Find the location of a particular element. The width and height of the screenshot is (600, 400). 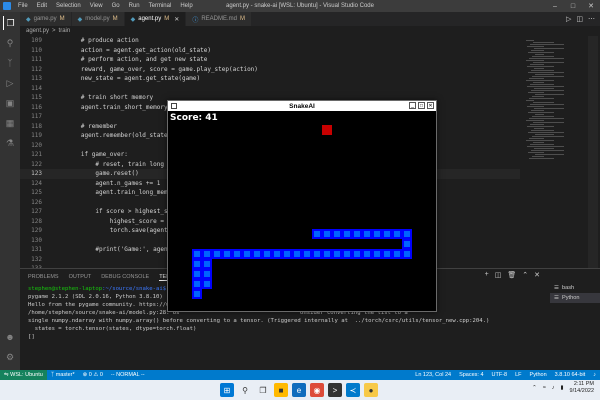

search-icon: ⚲ is located at coordinates (10, 43).